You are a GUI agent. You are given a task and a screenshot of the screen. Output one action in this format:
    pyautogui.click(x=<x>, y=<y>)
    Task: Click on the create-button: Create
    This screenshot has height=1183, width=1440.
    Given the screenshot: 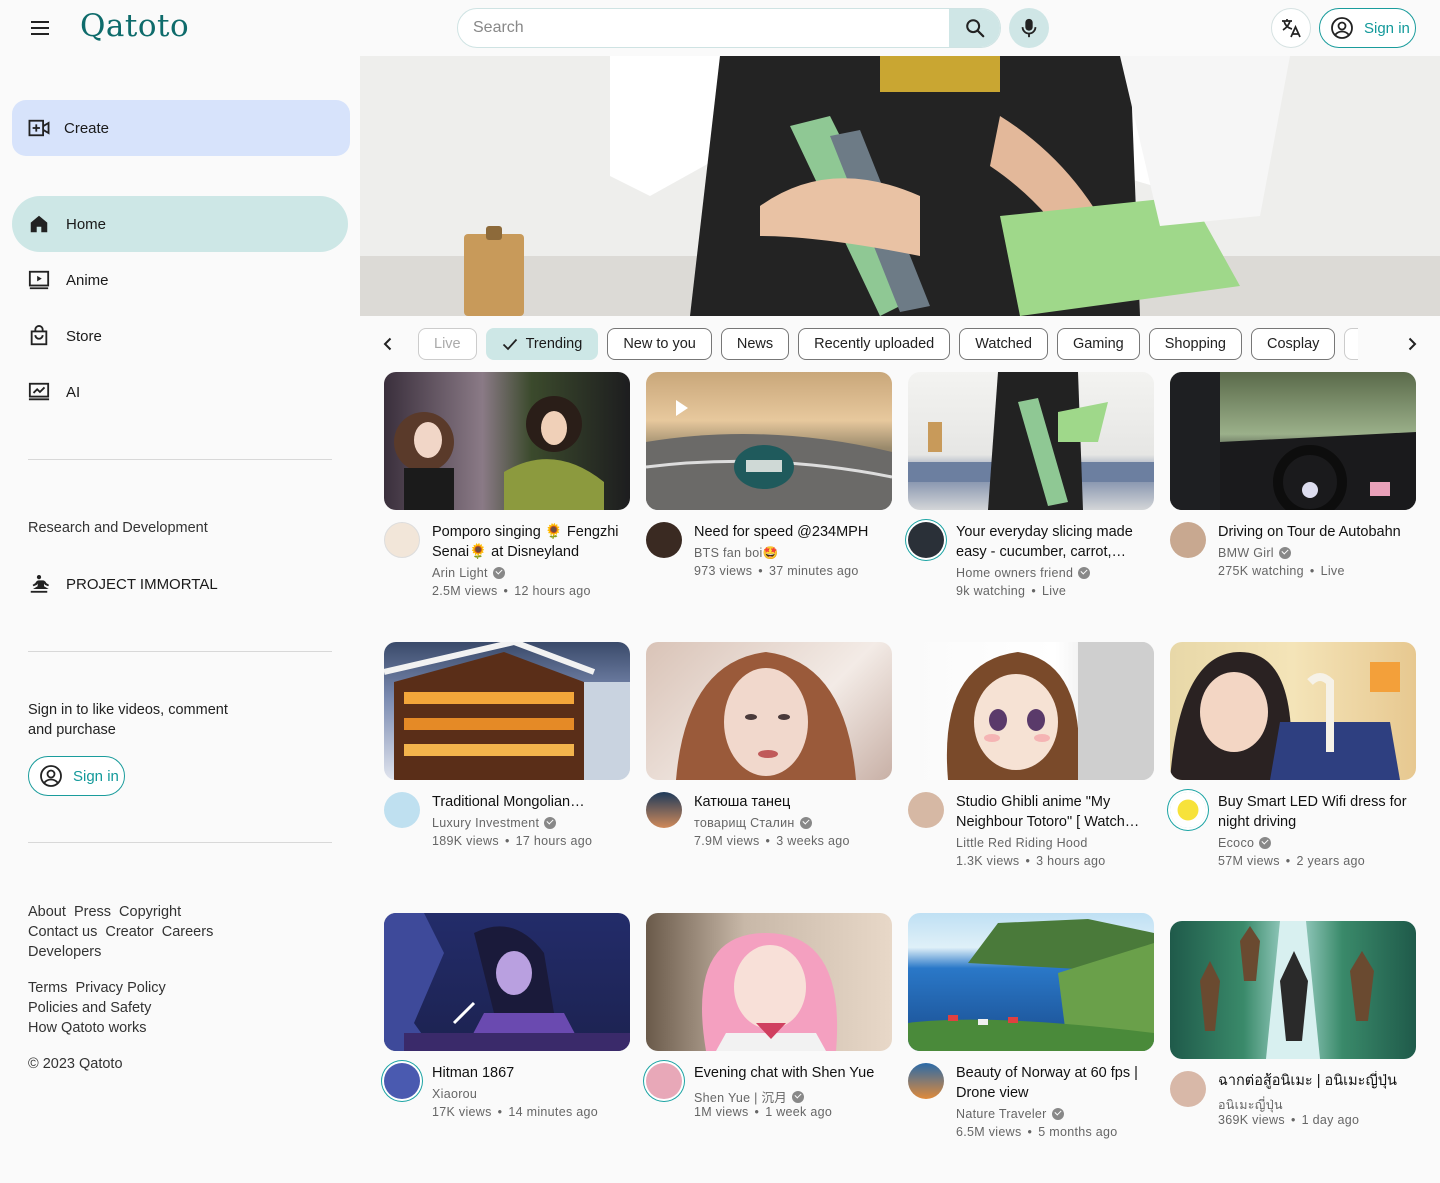 What is the action you would take?
    pyautogui.click(x=181, y=128)
    